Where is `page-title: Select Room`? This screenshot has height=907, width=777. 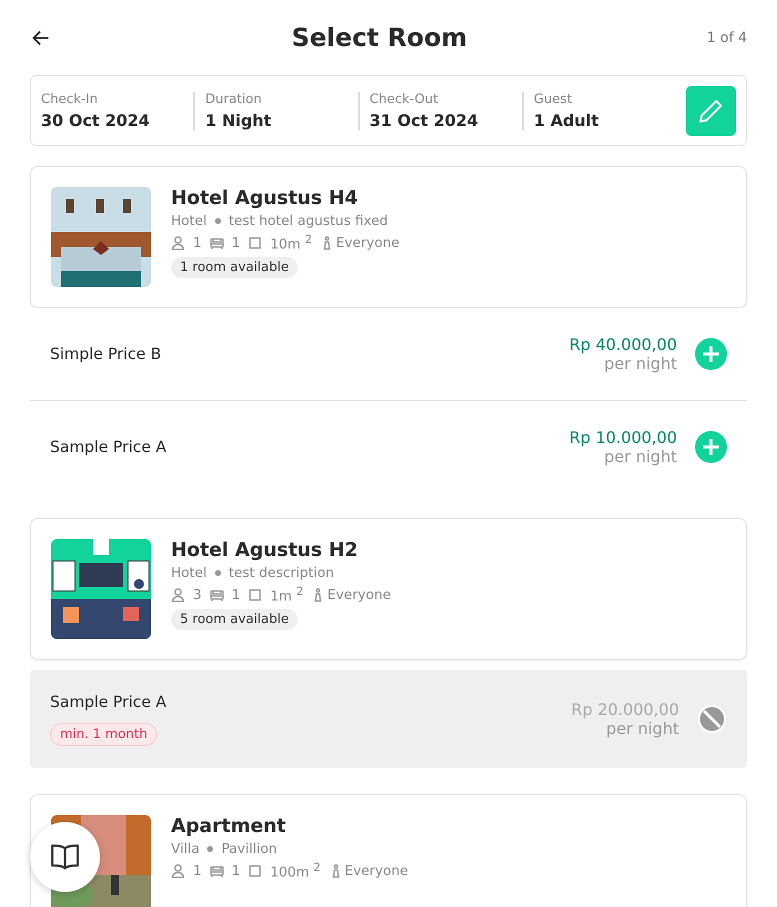 page-title: Select Room is located at coordinates (380, 37).